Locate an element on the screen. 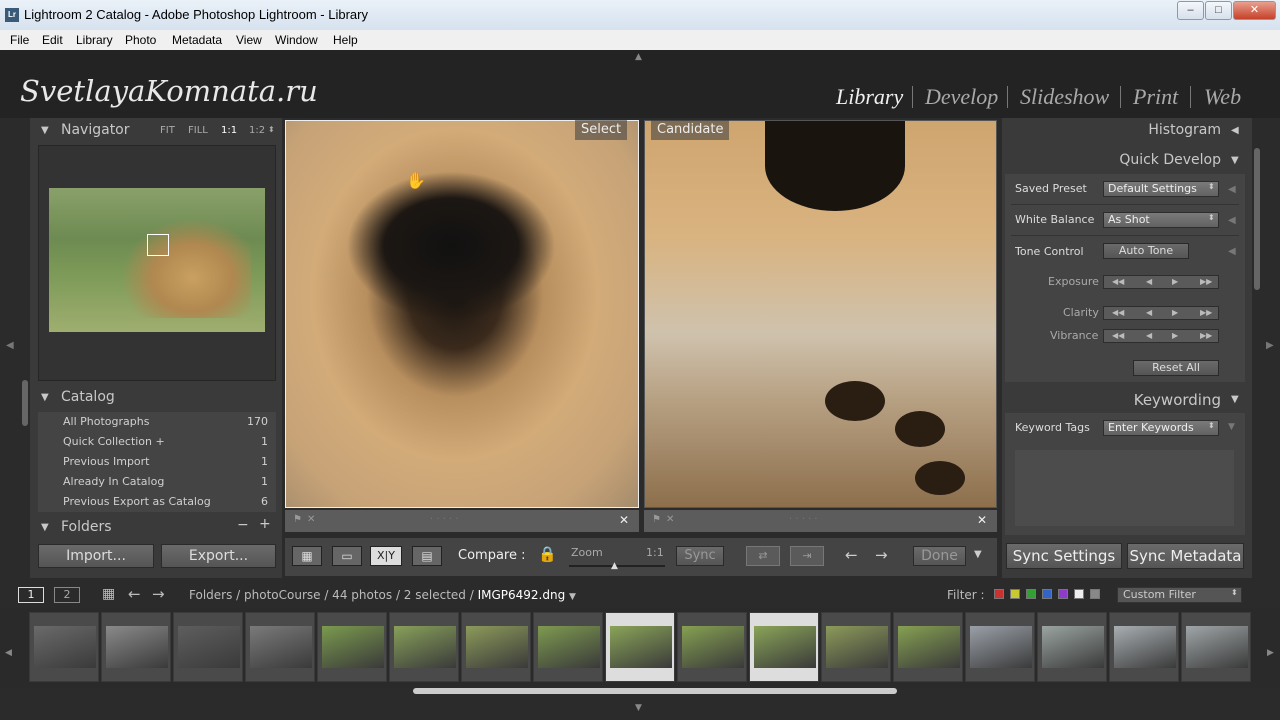 The image size is (1280, 720). next-arrow-icon: → is located at coordinates (881, 555).